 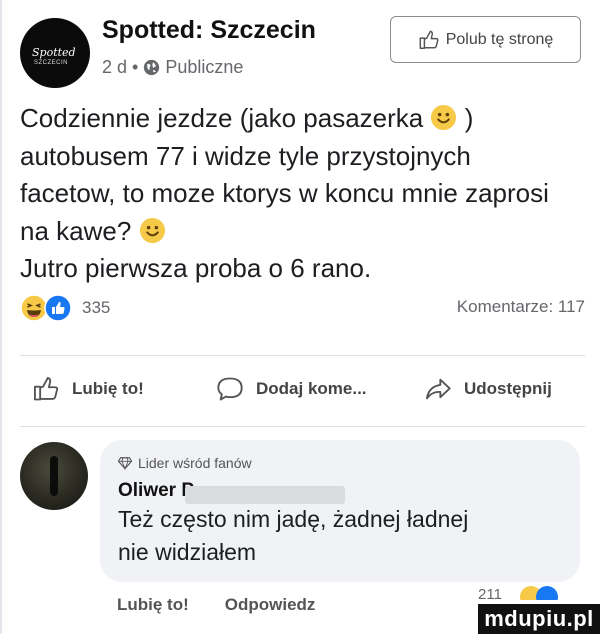 What do you see at coordinates (152, 67) in the screenshot?
I see `globe-icon` at bounding box center [152, 67].